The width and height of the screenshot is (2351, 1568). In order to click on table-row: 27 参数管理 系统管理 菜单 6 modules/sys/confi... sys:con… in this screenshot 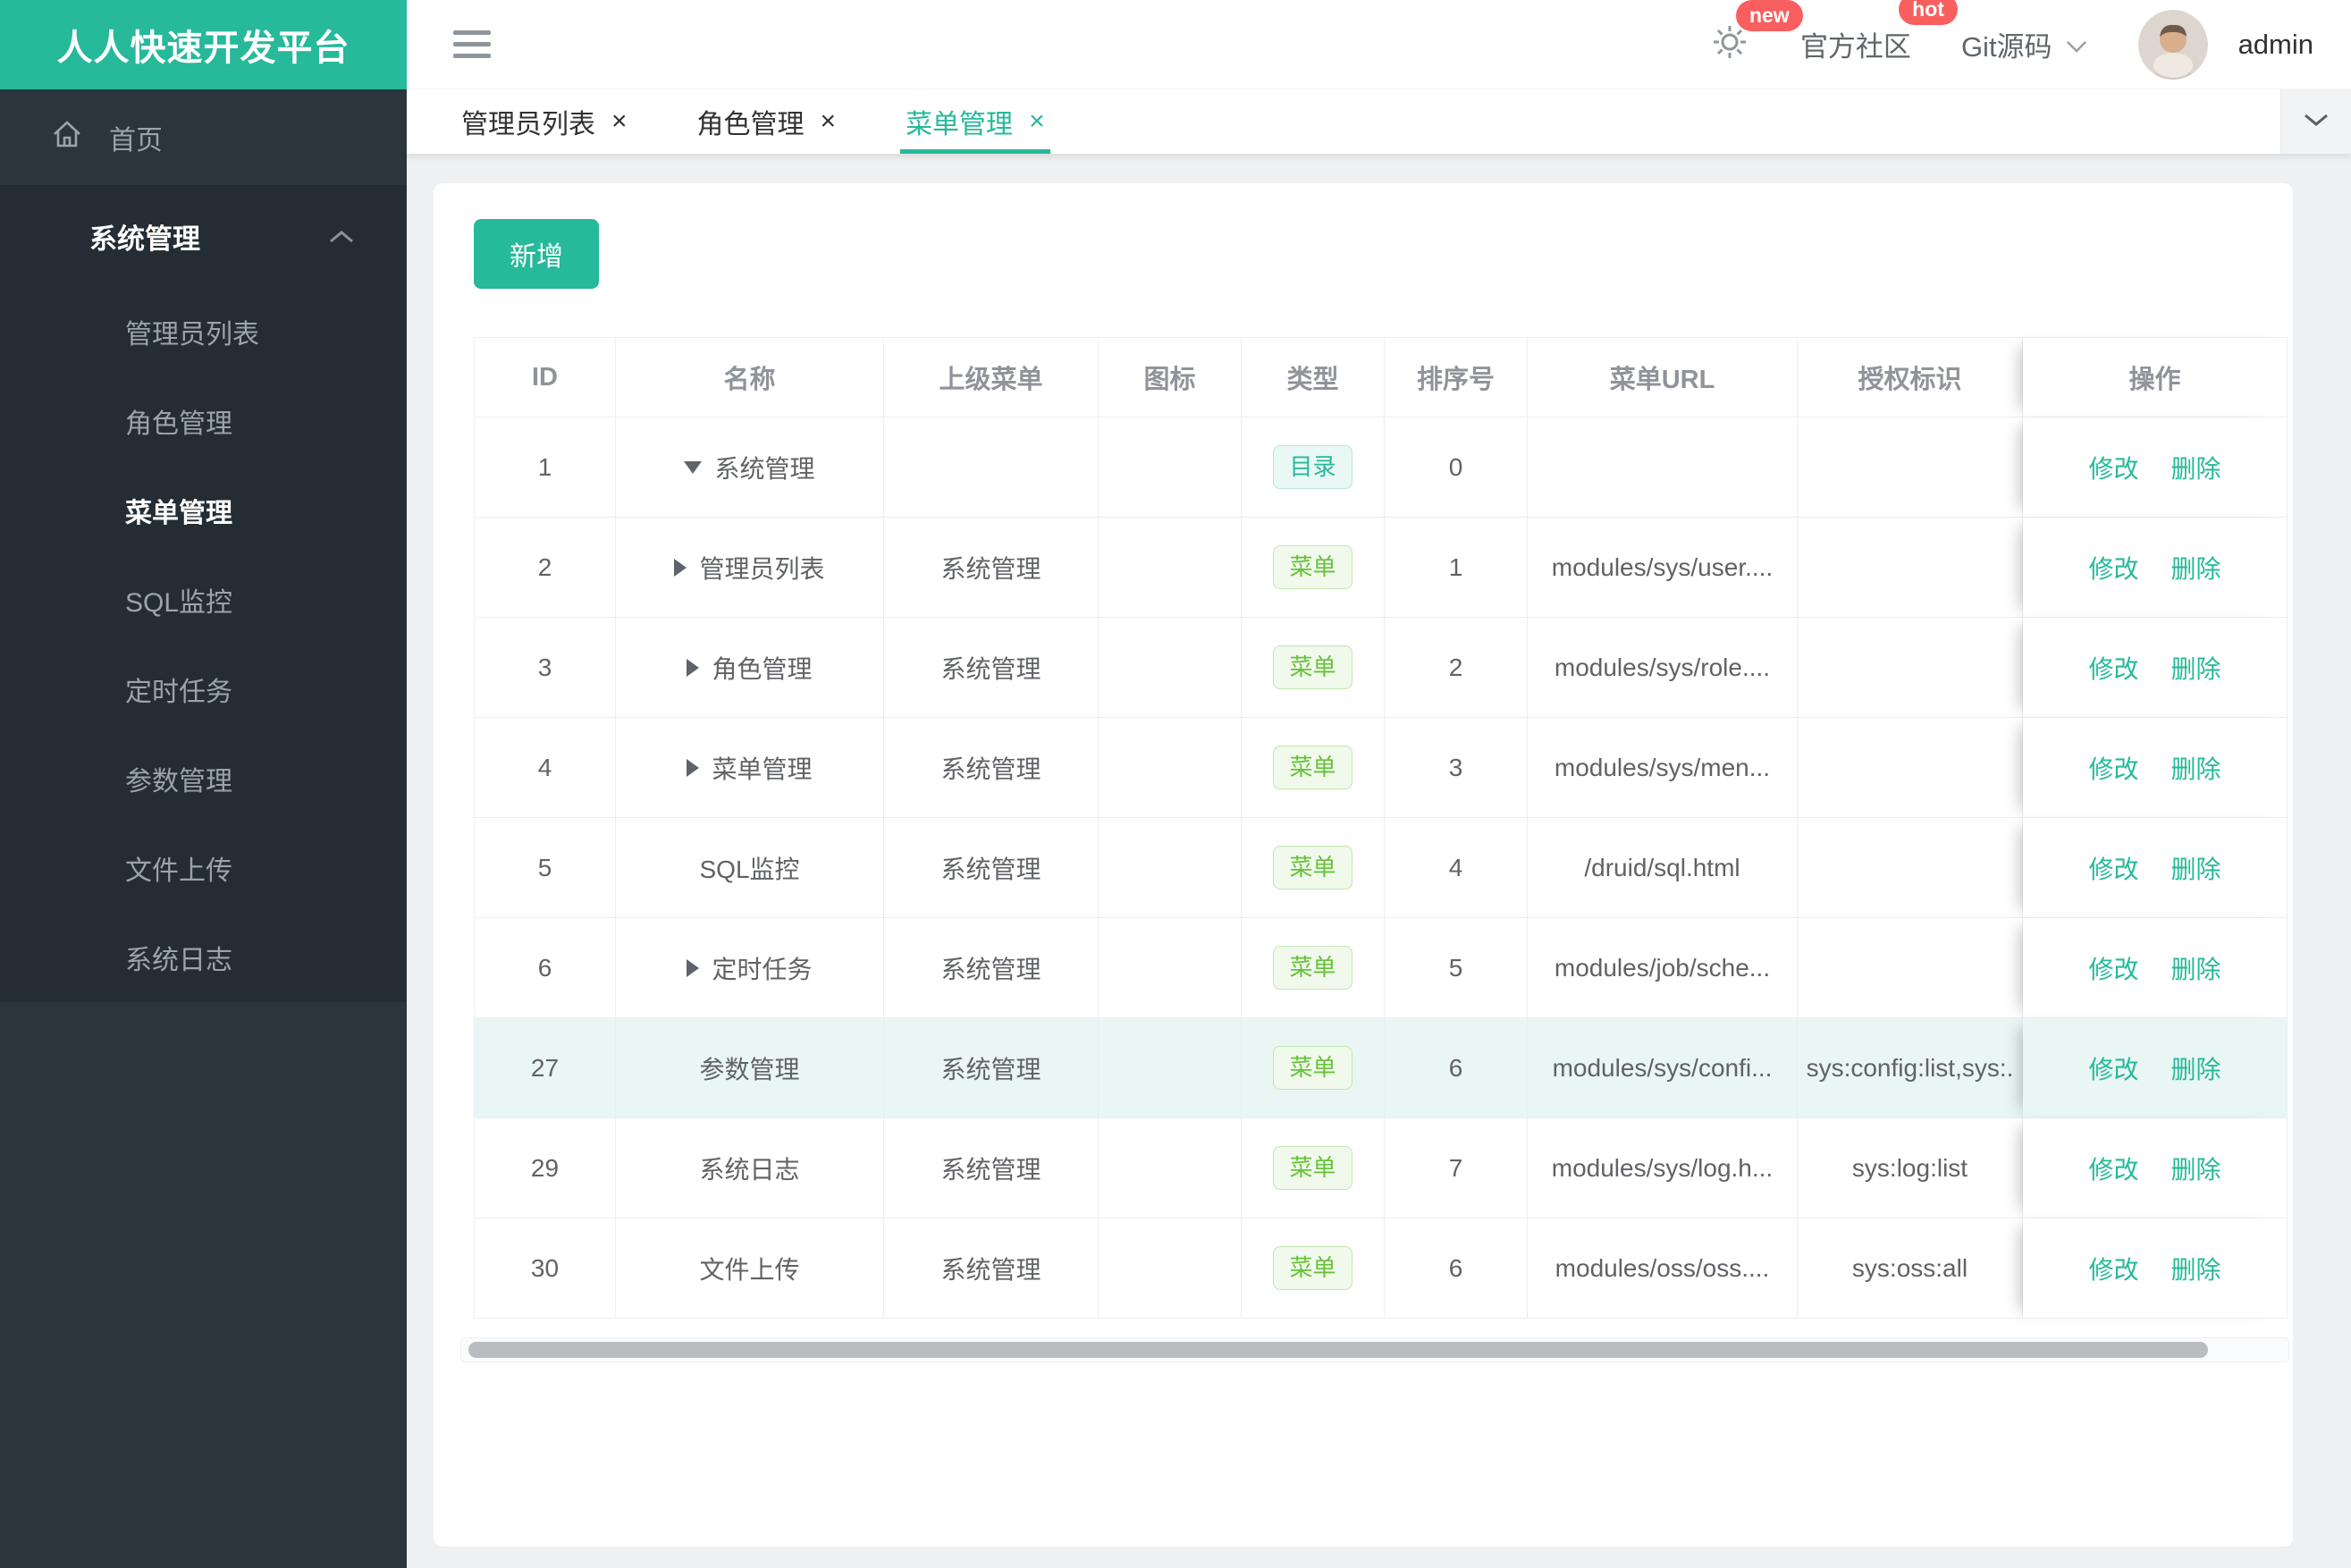, I will do `click(1381, 1068)`.